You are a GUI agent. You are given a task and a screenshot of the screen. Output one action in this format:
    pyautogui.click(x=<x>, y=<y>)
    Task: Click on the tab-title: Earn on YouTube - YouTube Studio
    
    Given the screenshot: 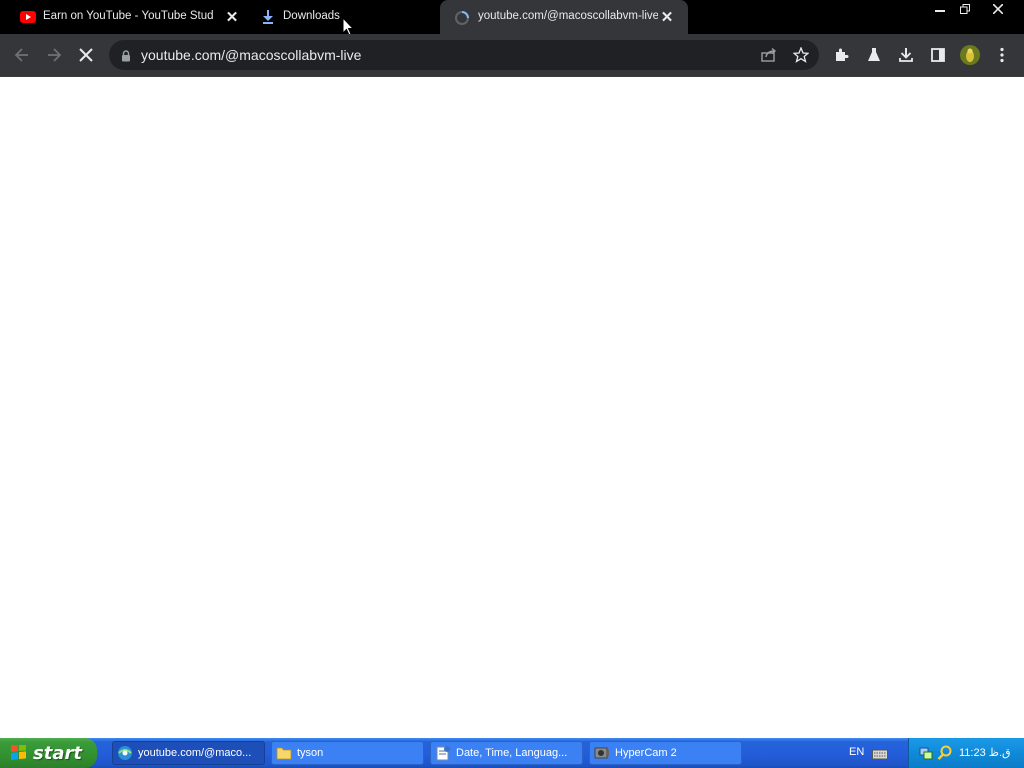 What is the action you would take?
    pyautogui.click(x=128, y=16)
    